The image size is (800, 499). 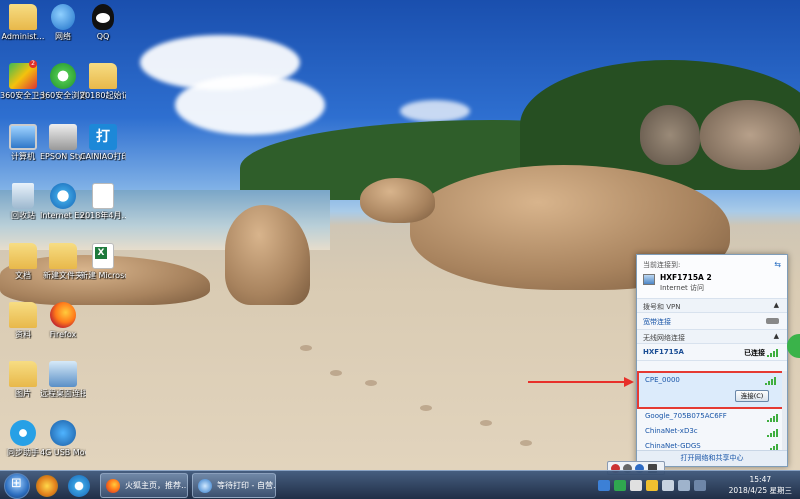 I want to click on system-tray: 15:47 2018/4/25 星期三, so click(x=695, y=485).